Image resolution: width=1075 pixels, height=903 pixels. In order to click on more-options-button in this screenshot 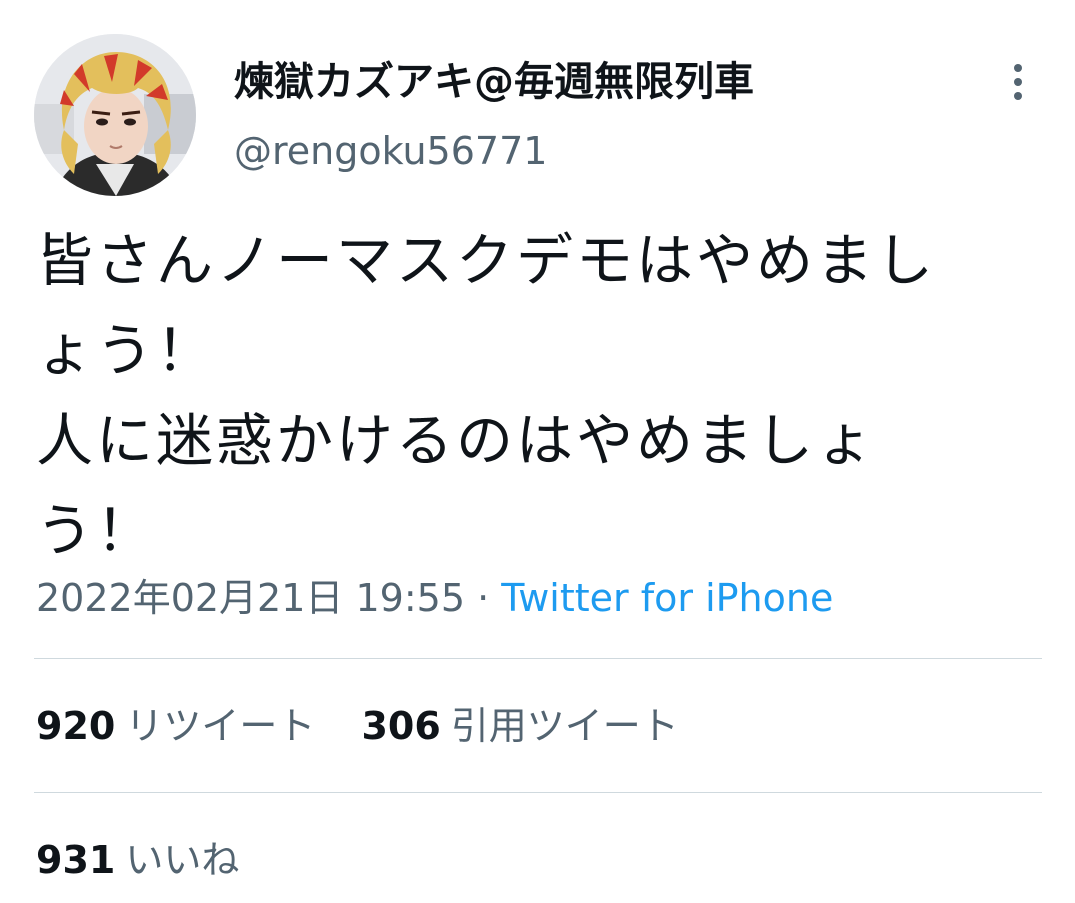, I will do `click(1018, 82)`.